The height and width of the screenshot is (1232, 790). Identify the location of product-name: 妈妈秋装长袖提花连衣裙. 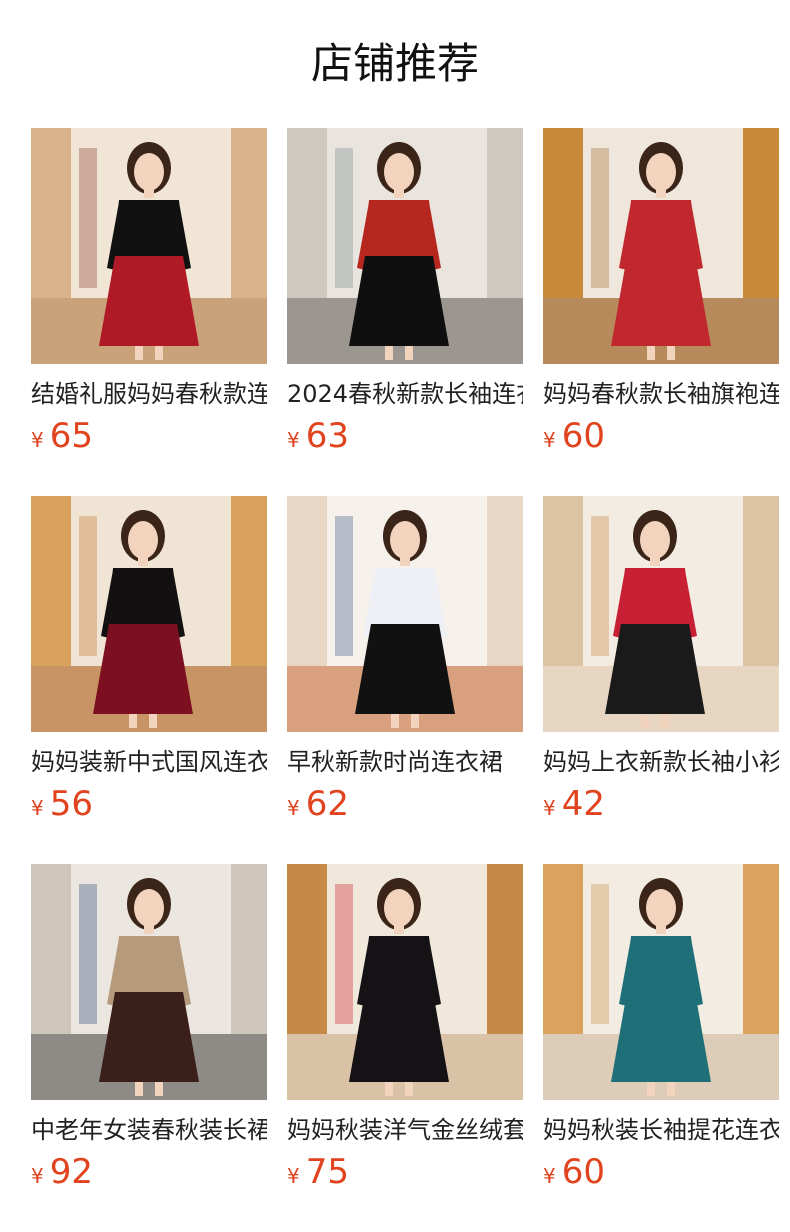
(661, 1130).